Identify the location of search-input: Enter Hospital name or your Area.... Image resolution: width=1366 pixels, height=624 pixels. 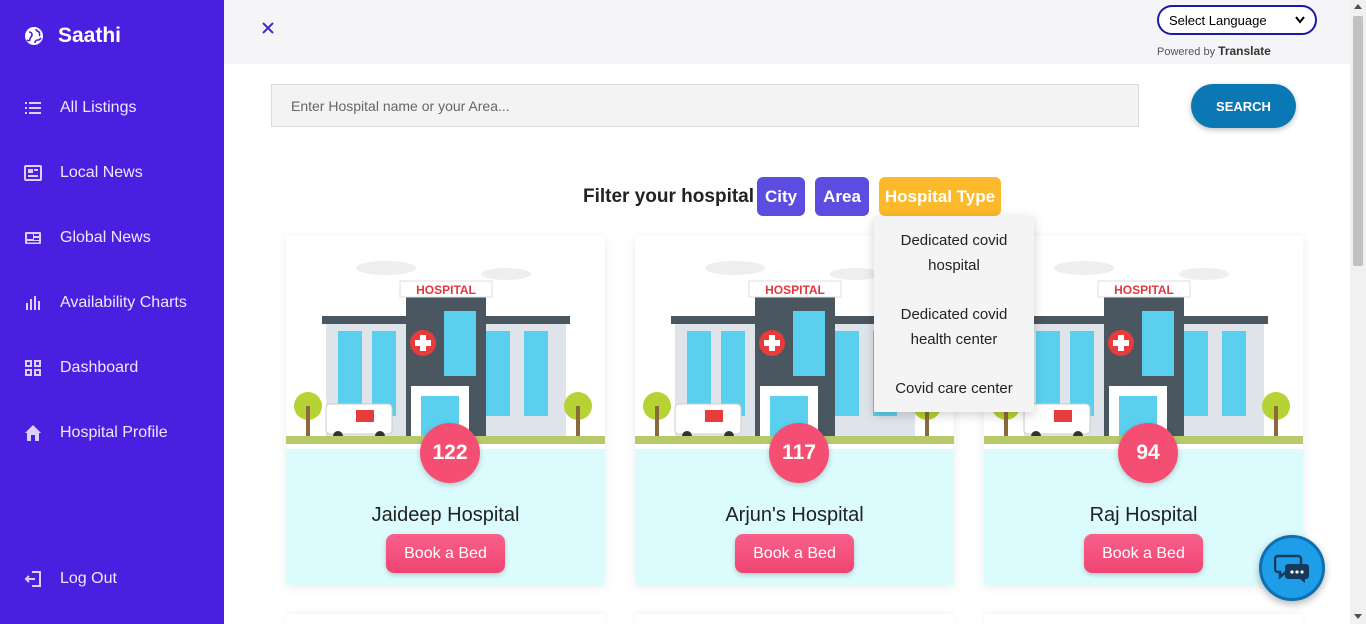
(705, 105).